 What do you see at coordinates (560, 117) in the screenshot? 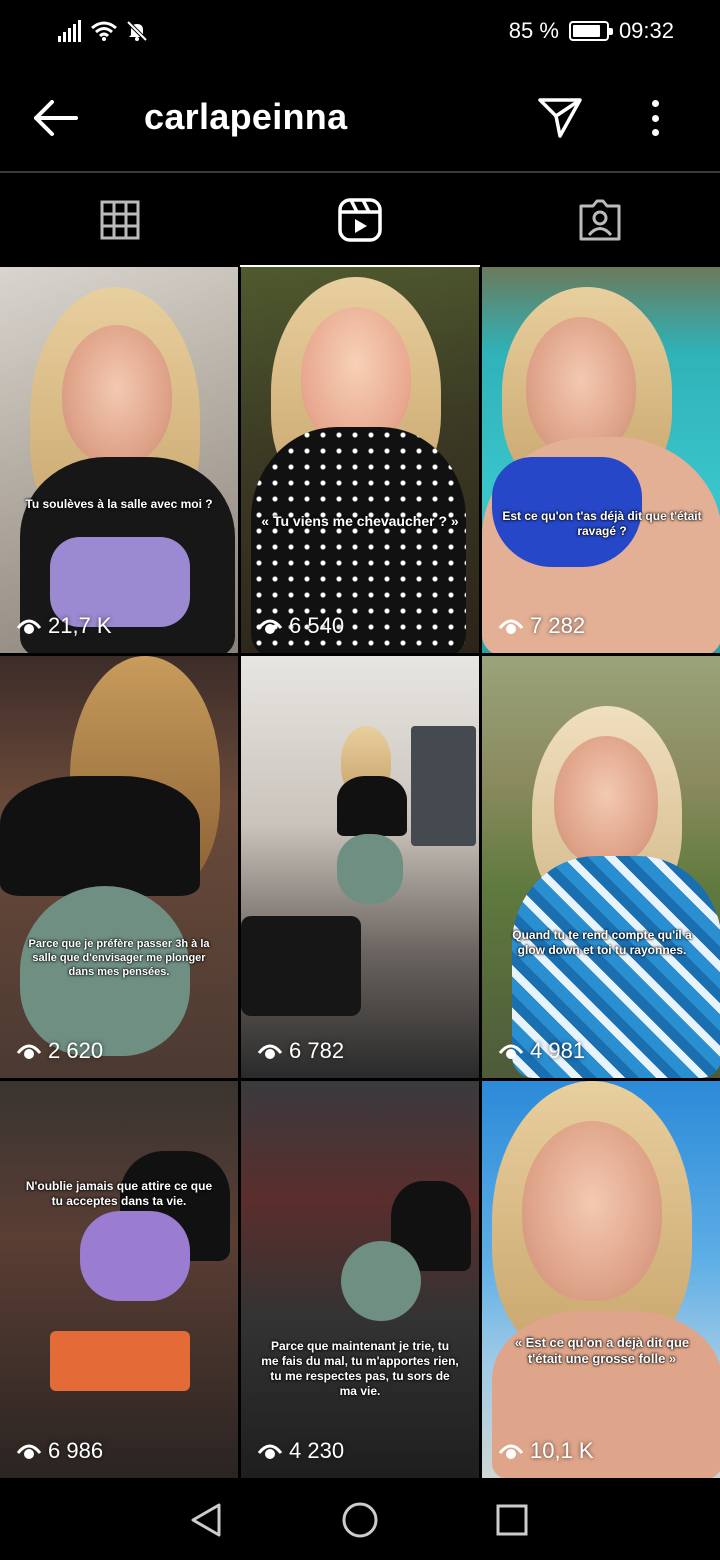
I see `paper-plane-icon` at bounding box center [560, 117].